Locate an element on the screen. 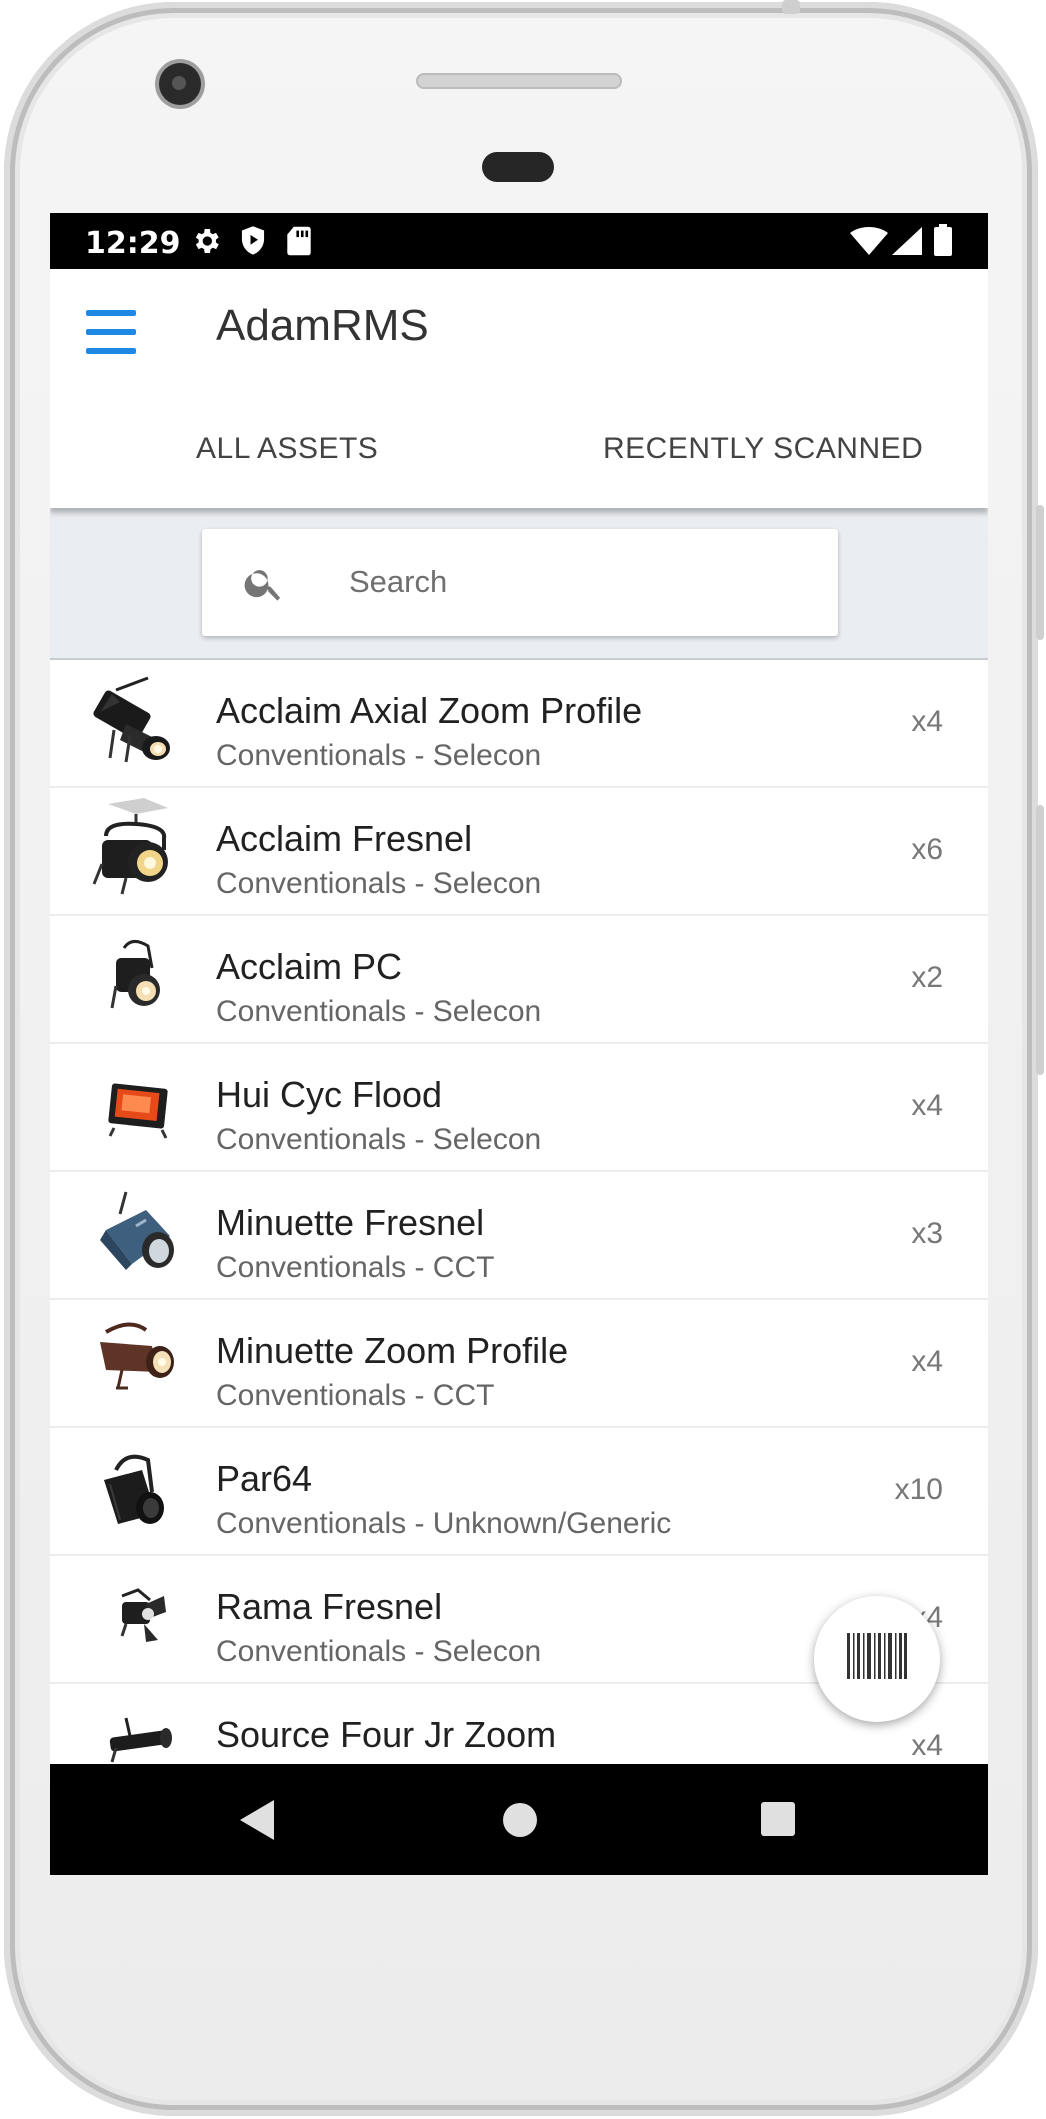 This screenshot has width=1046, height=2119. asset-category: Conventionals - Unknown/Generic is located at coordinates (444, 1523).